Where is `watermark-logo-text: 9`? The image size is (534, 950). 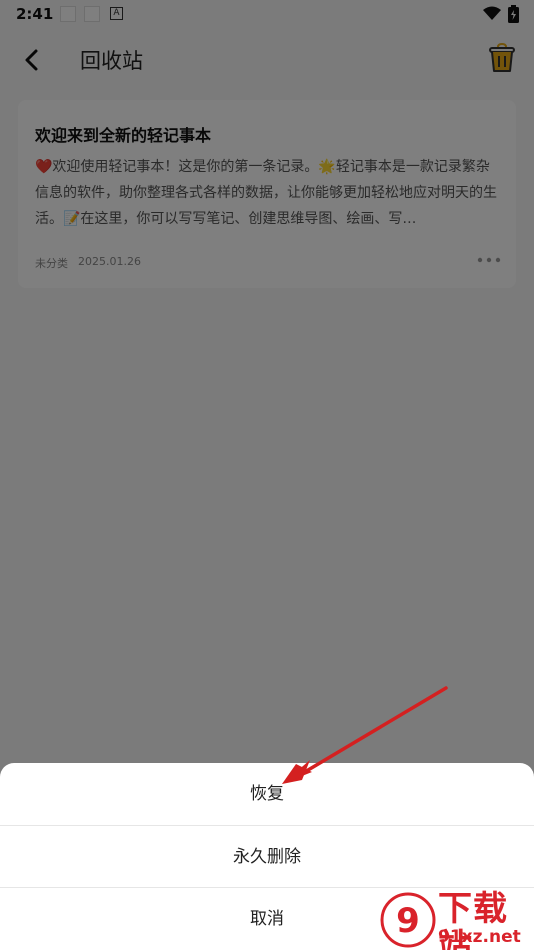 watermark-logo-text: 9 is located at coordinates (408, 921).